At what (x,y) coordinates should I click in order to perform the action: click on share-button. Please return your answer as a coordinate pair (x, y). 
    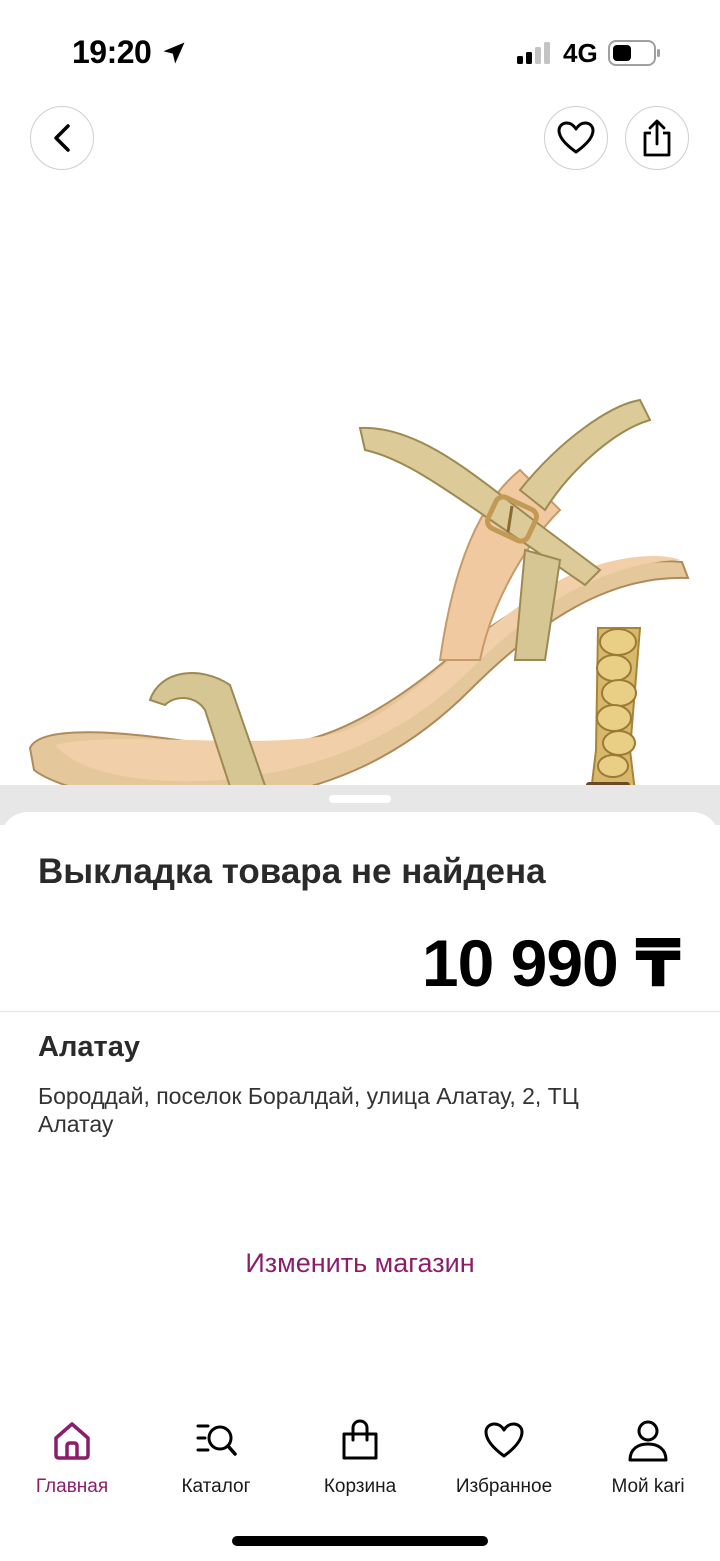
    Looking at the image, I should click on (657, 138).